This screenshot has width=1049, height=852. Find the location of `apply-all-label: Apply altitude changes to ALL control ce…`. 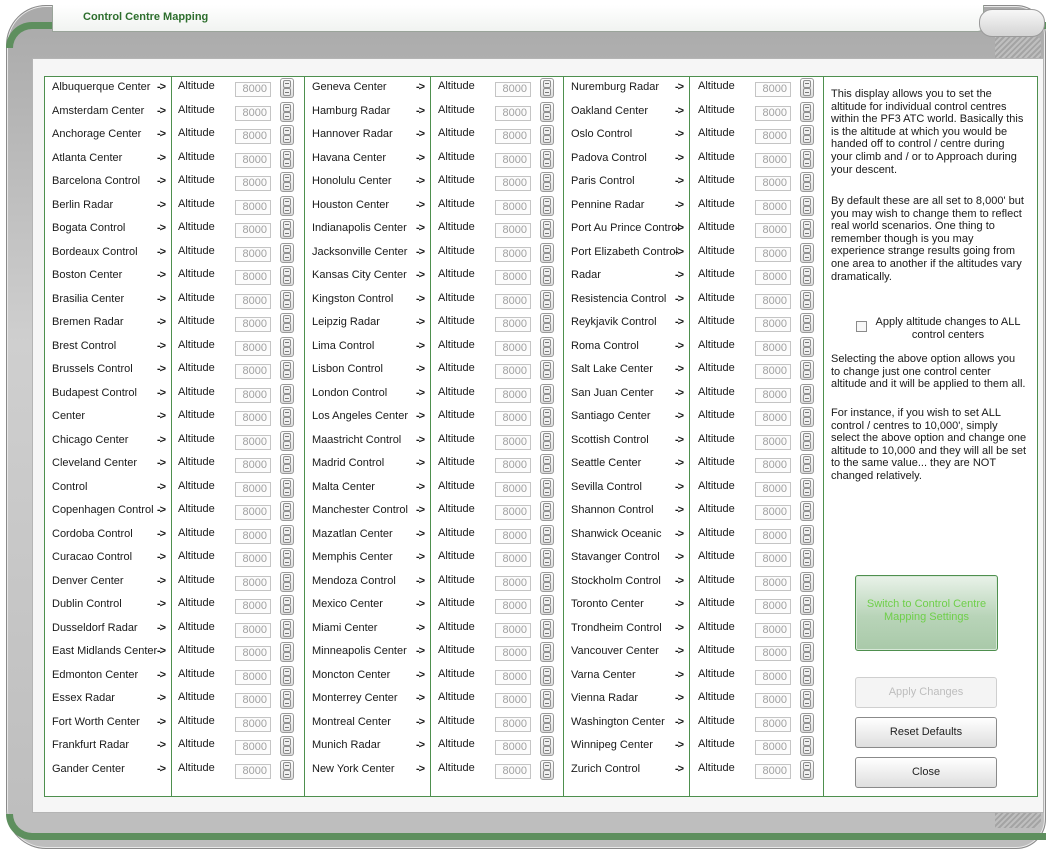

apply-all-label: Apply altitude changes to ALL control ce… is located at coordinates (948, 328).